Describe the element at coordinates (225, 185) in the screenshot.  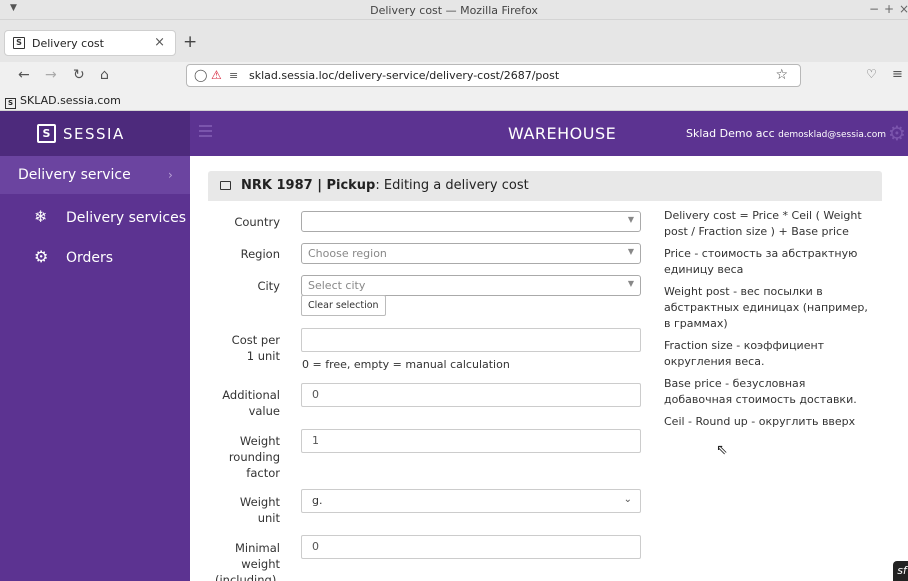
I see `window-icon` at that location.